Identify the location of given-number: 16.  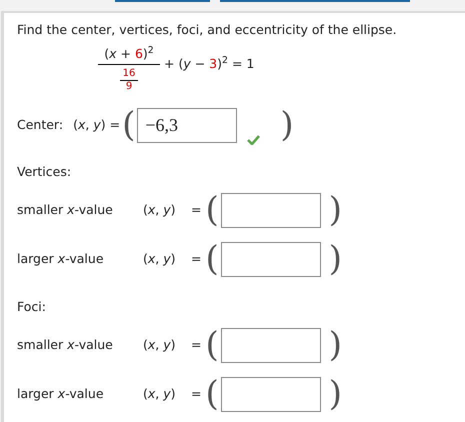
(129, 73).